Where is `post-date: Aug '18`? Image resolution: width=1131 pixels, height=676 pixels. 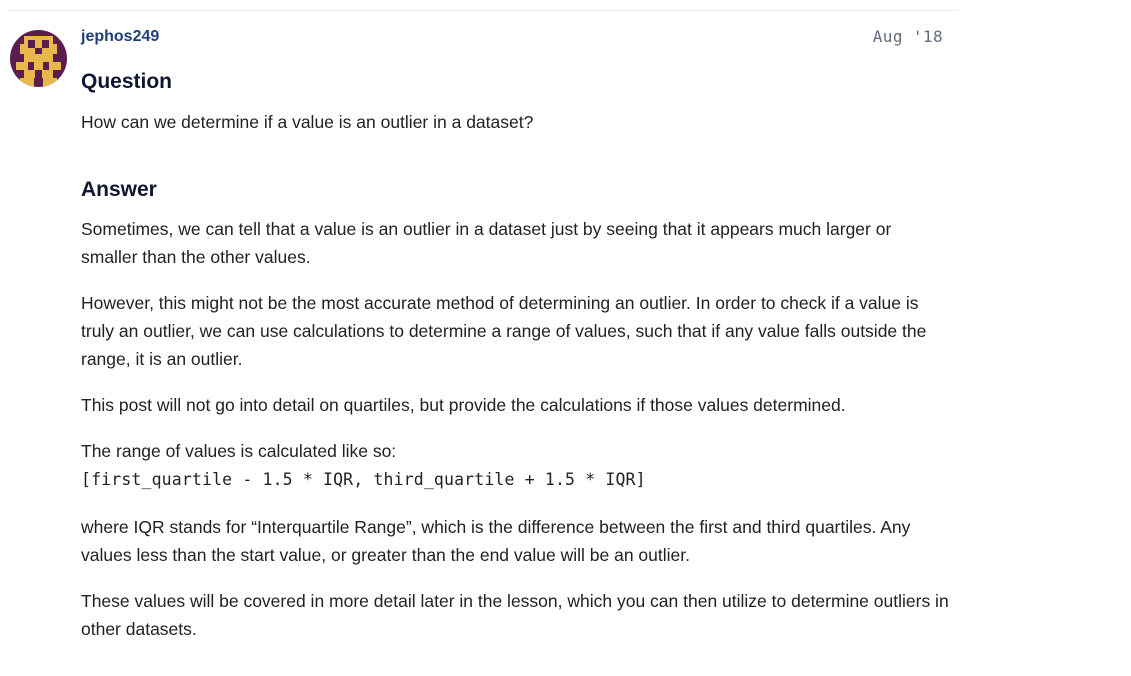 post-date: Aug '18 is located at coordinates (892, 37).